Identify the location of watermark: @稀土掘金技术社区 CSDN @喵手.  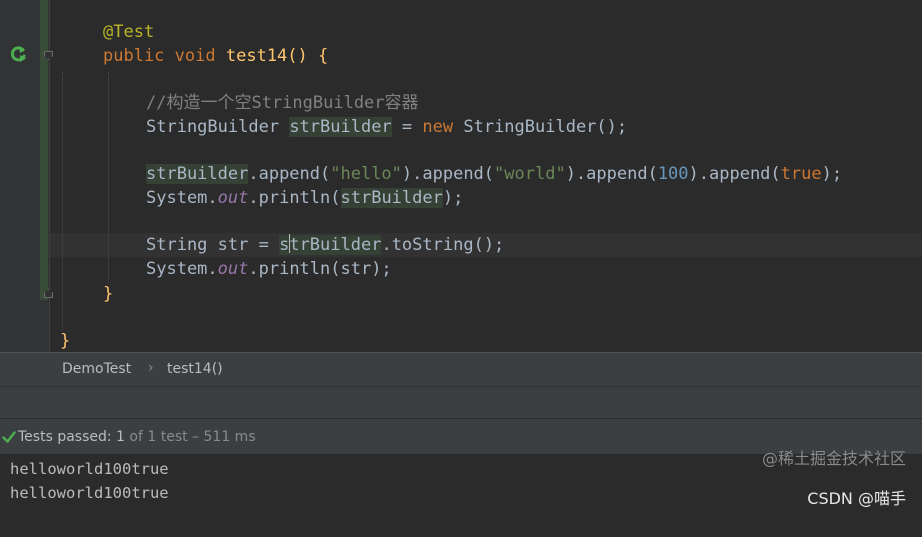
(833, 478).